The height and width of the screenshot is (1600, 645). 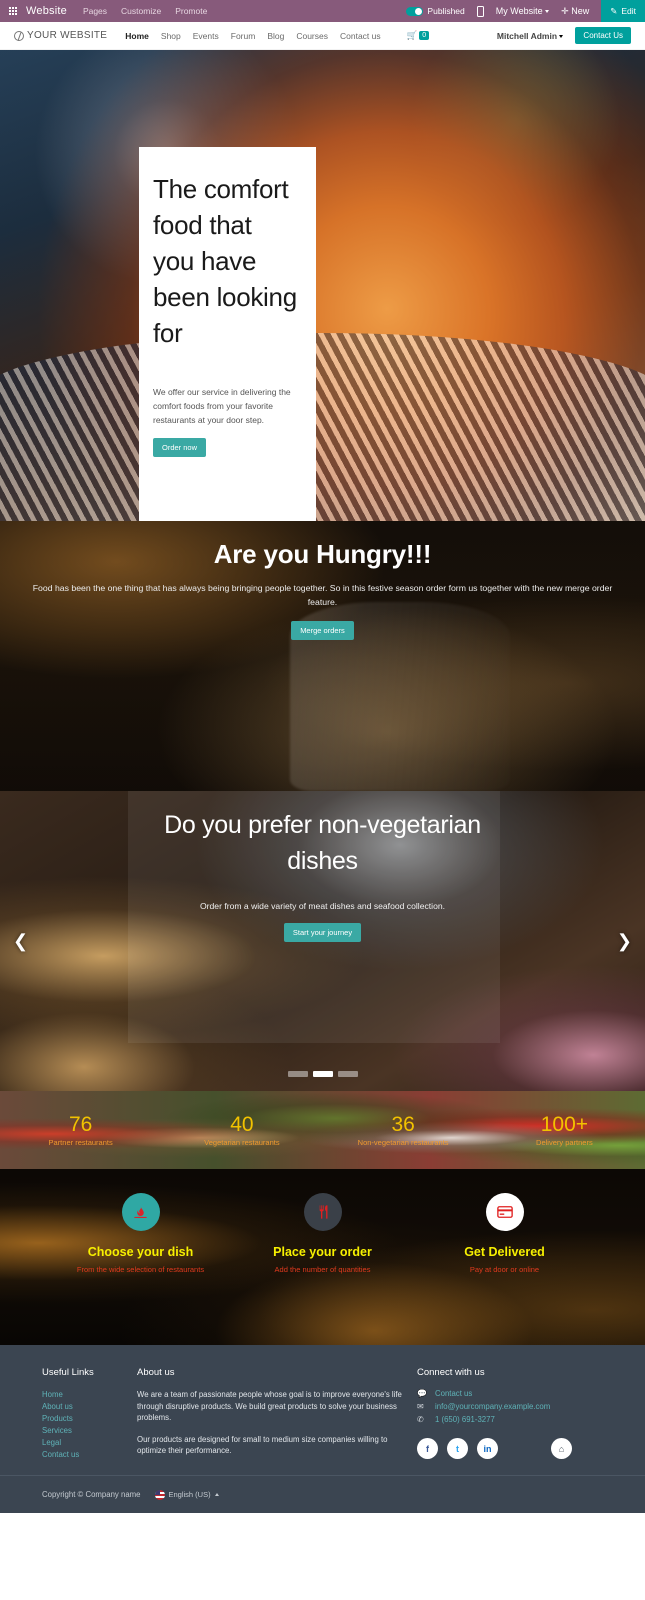 What do you see at coordinates (465, 1419) in the screenshot?
I see `footer-phone-link: 1 (650) 691-3277` at bounding box center [465, 1419].